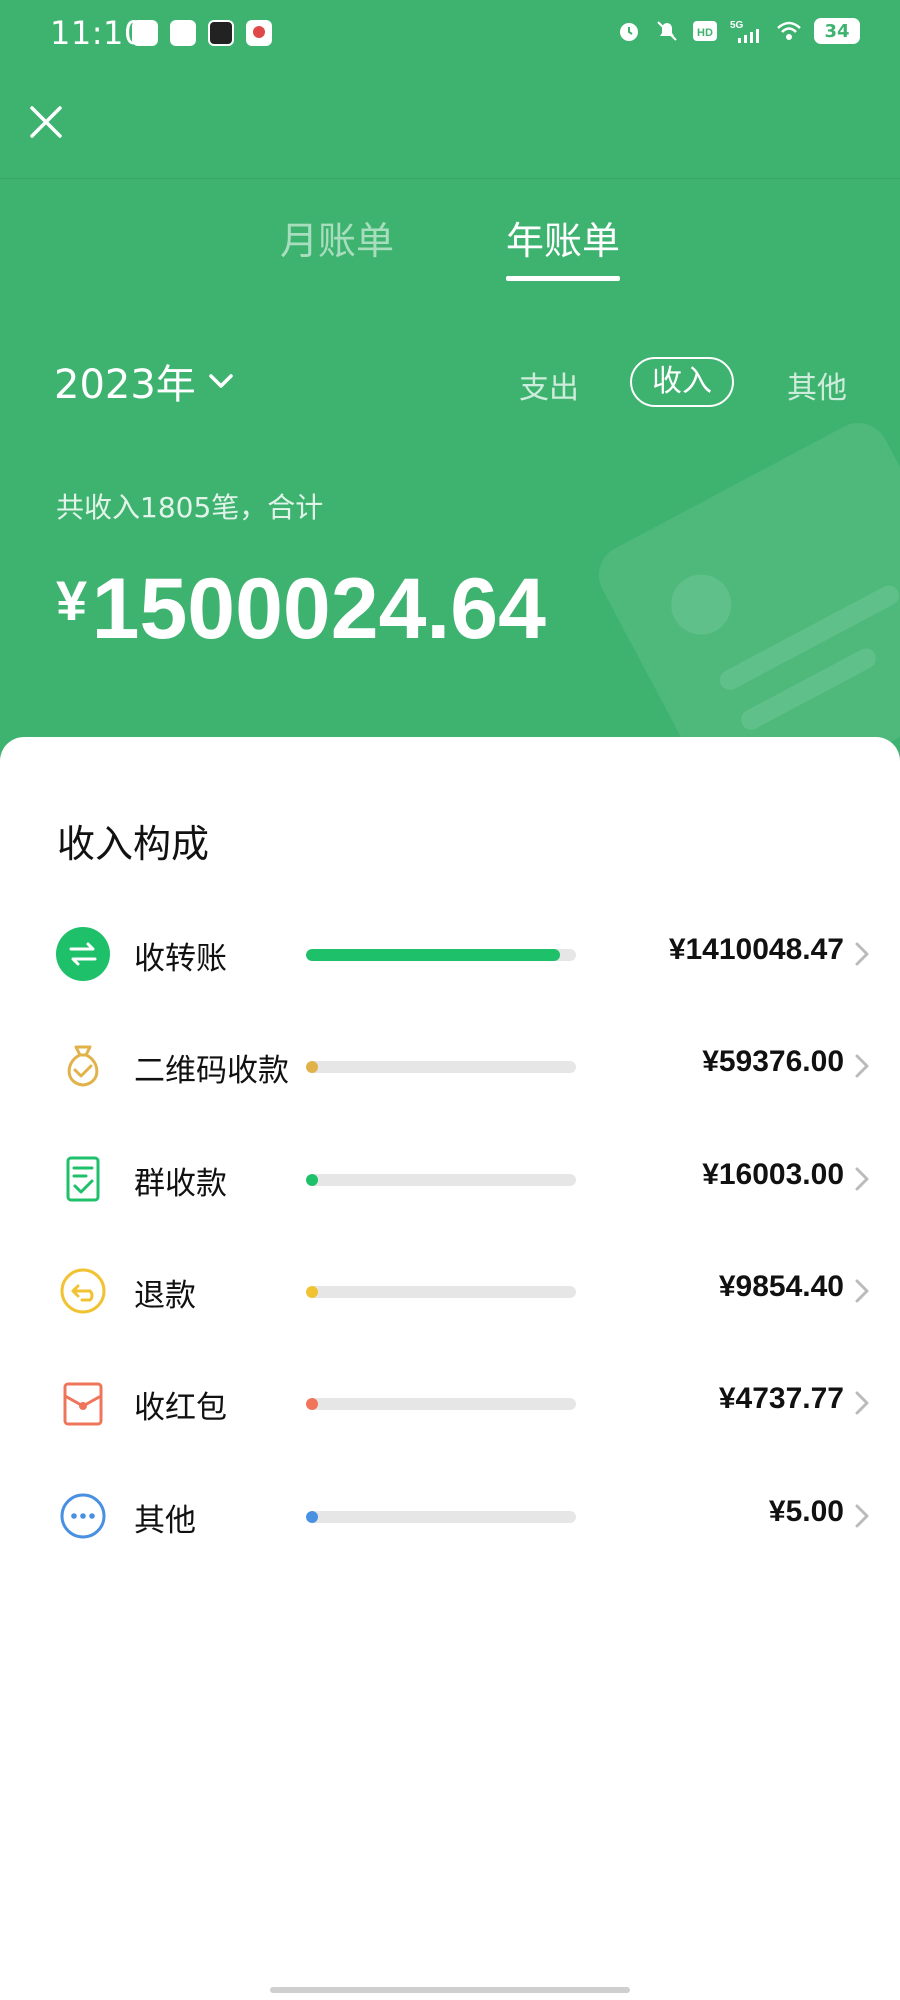  I want to click on row-amount: ¥16003.00, so click(773, 1174).